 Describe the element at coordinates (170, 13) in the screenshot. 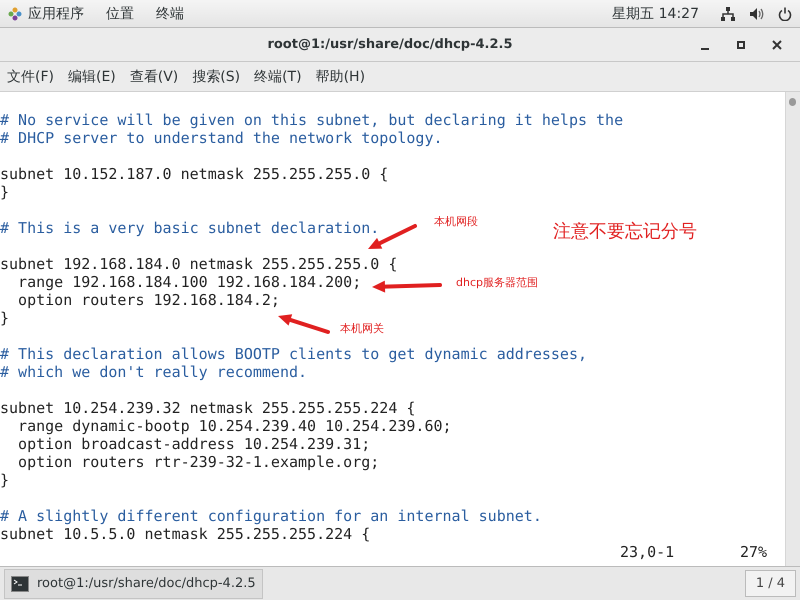

I see `top-menu: 终端` at that location.